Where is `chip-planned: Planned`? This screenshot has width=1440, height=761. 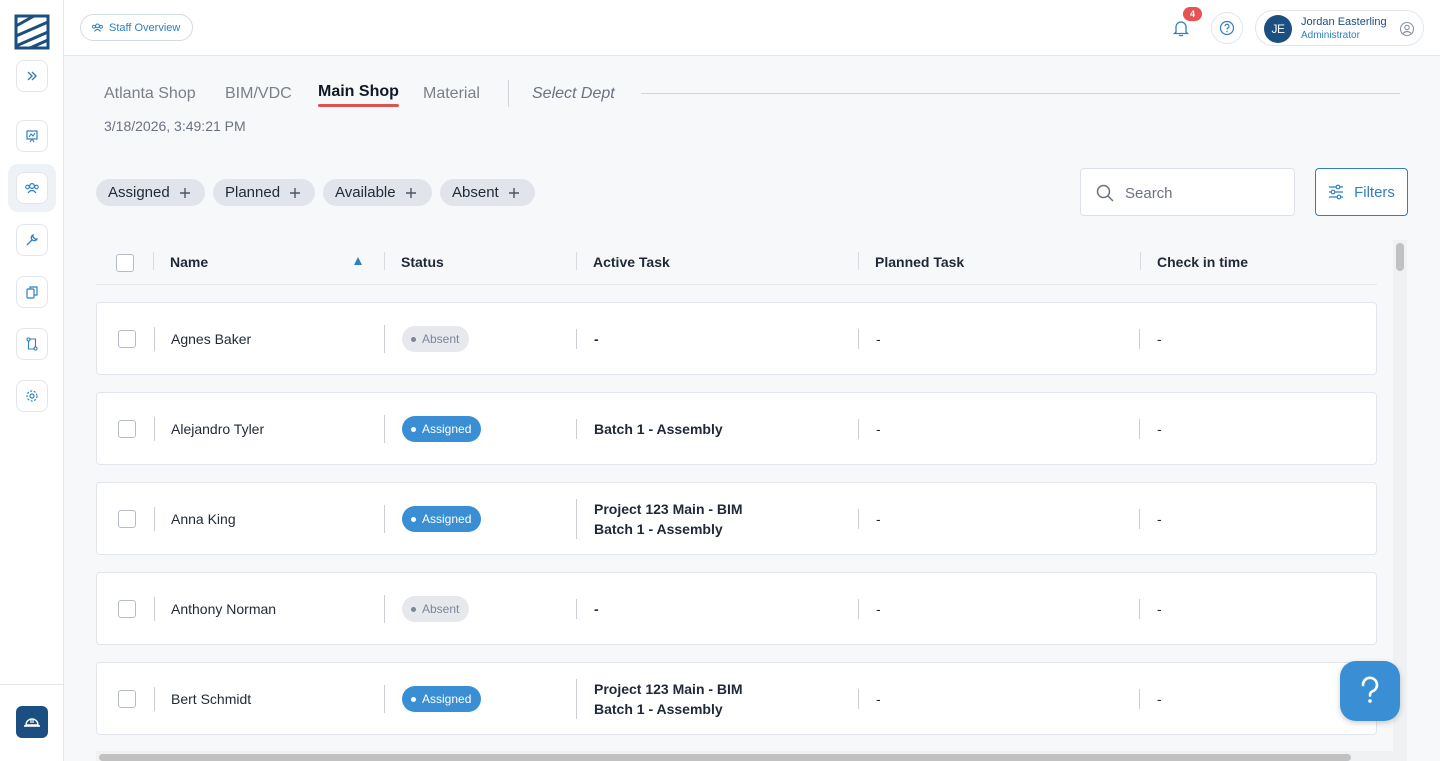 chip-planned: Planned is located at coordinates (264, 192).